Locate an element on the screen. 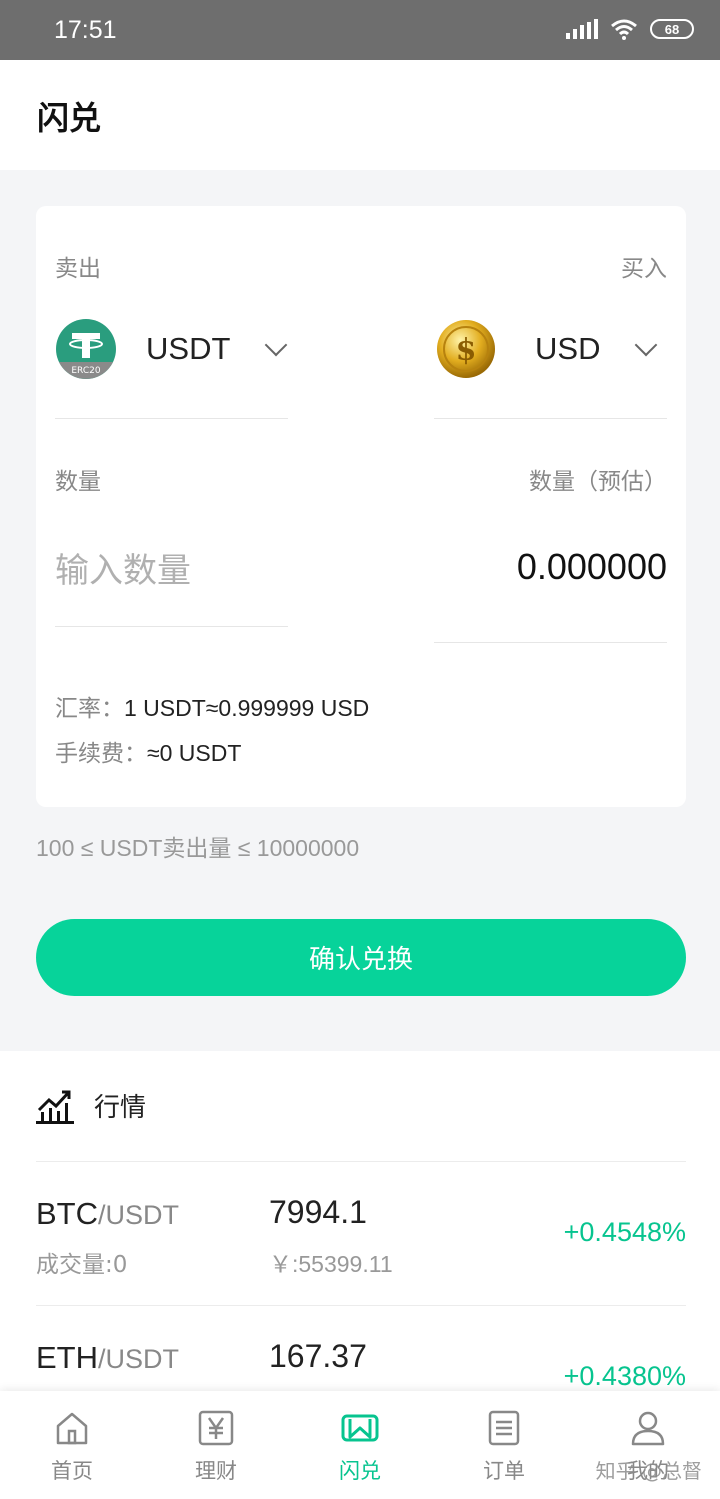 The width and height of the screenshot is (720, 1499). buy-coin-name: USD is located at coordinates (568, 348).